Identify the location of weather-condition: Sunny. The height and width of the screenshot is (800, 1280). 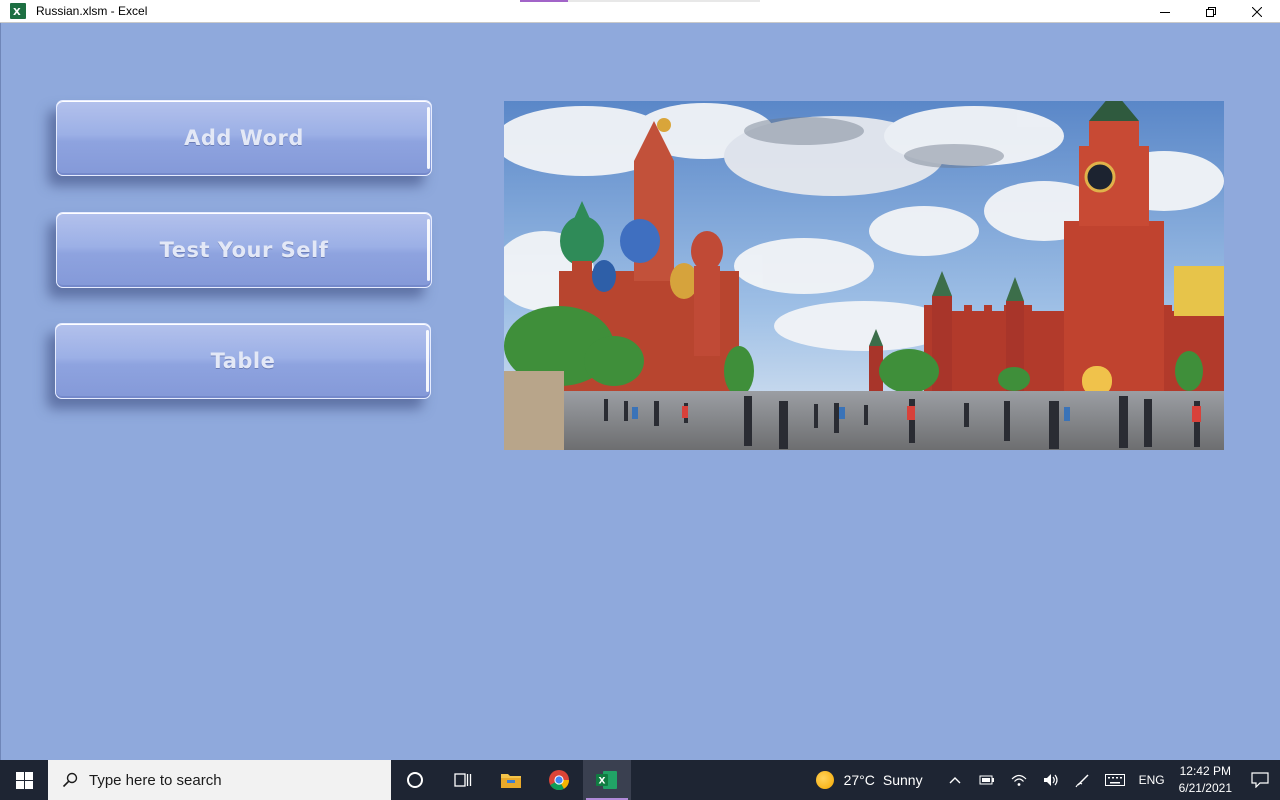
(902, 780).